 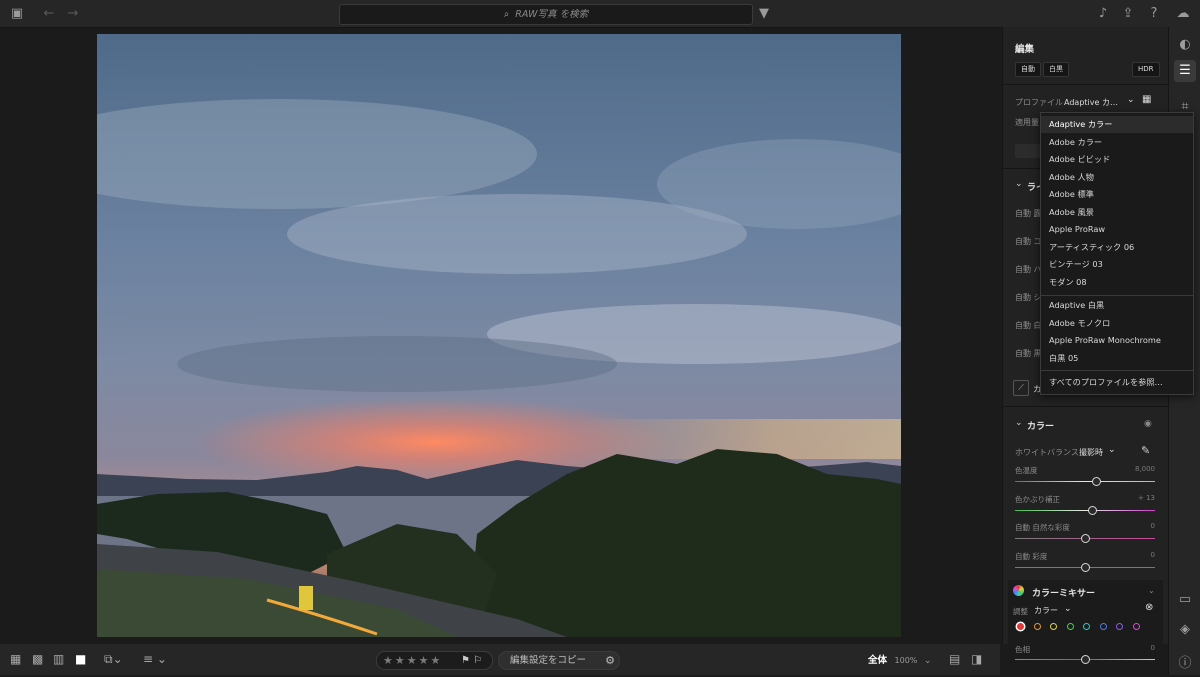 What do you see at coordinates (1117, 323) in the screenshot?
I see `profile-option-bw: Adobe モノクロ` at bounding box center [1117, 323].